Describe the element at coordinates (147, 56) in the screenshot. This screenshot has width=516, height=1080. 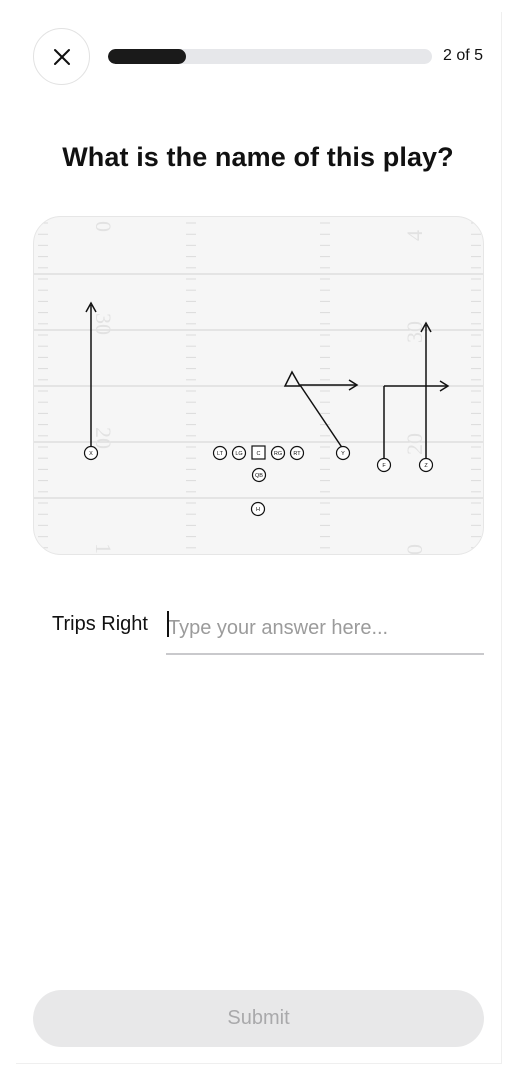
I see `progress-fill` at that location.